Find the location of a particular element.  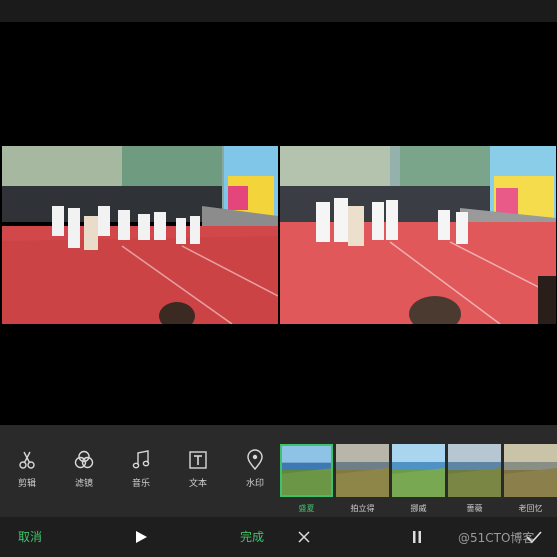

filter-item-old-memory: 老回忆 is located at coordinates (530, 480).